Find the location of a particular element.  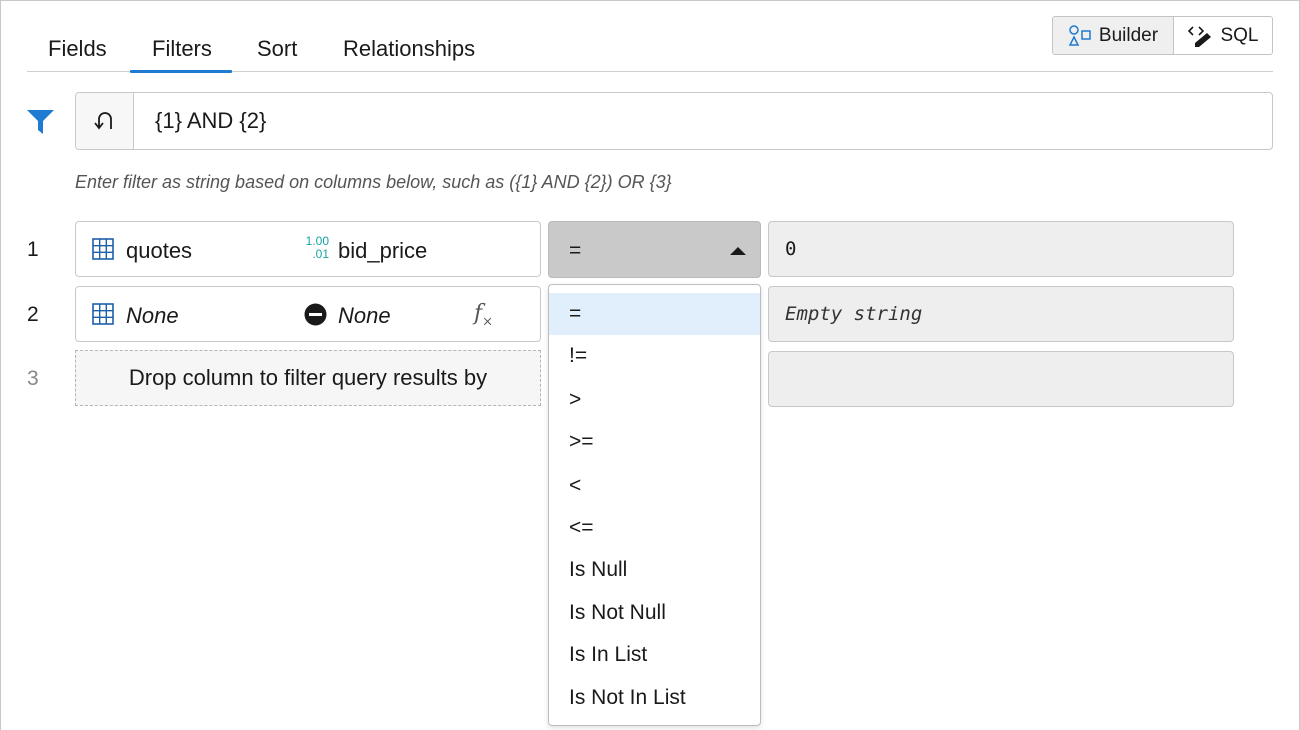

code-edit-icon is located at coordinates (1200, 36).